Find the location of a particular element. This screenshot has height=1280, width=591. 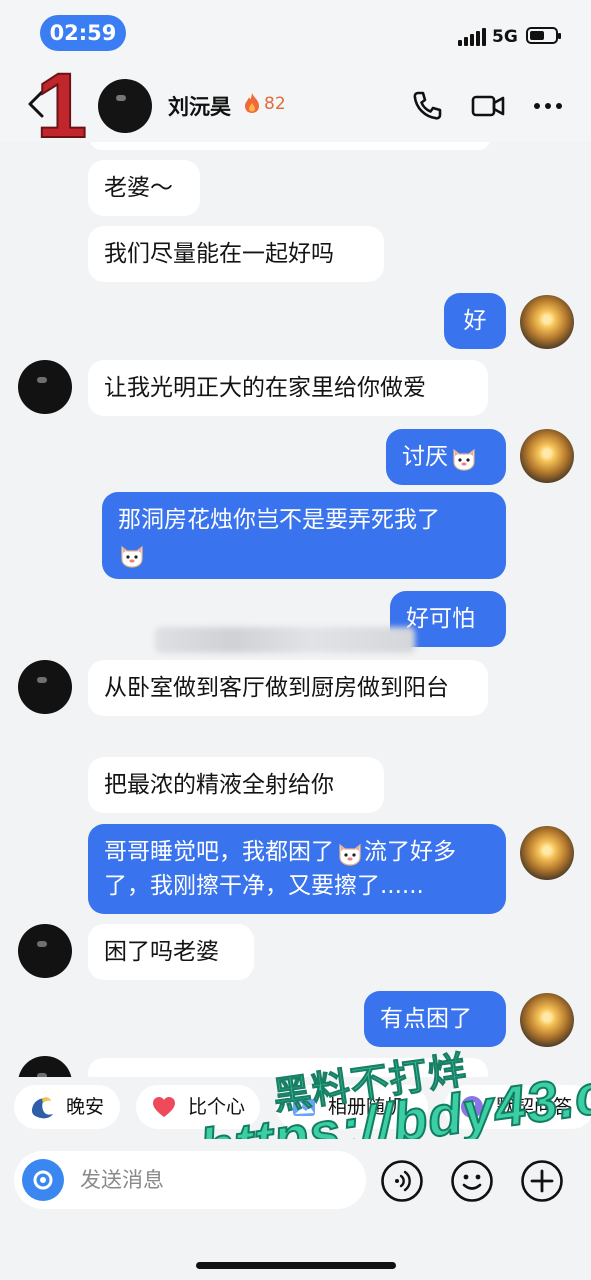

message-input-container is located at coordinates (190, 1180).